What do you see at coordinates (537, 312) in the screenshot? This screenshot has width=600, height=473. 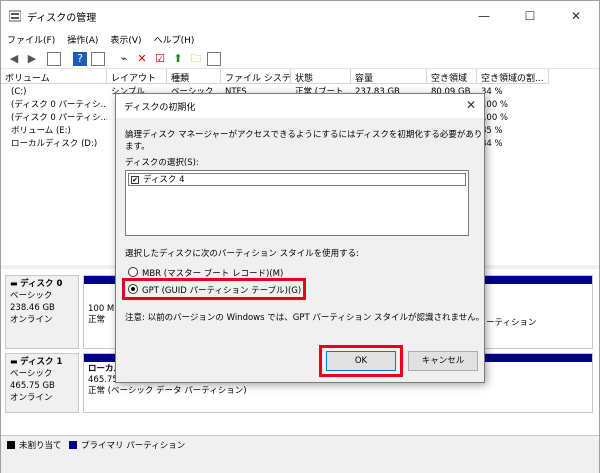 I see `disk0-partition-right: ーティション` at bounding box center [537, 312].